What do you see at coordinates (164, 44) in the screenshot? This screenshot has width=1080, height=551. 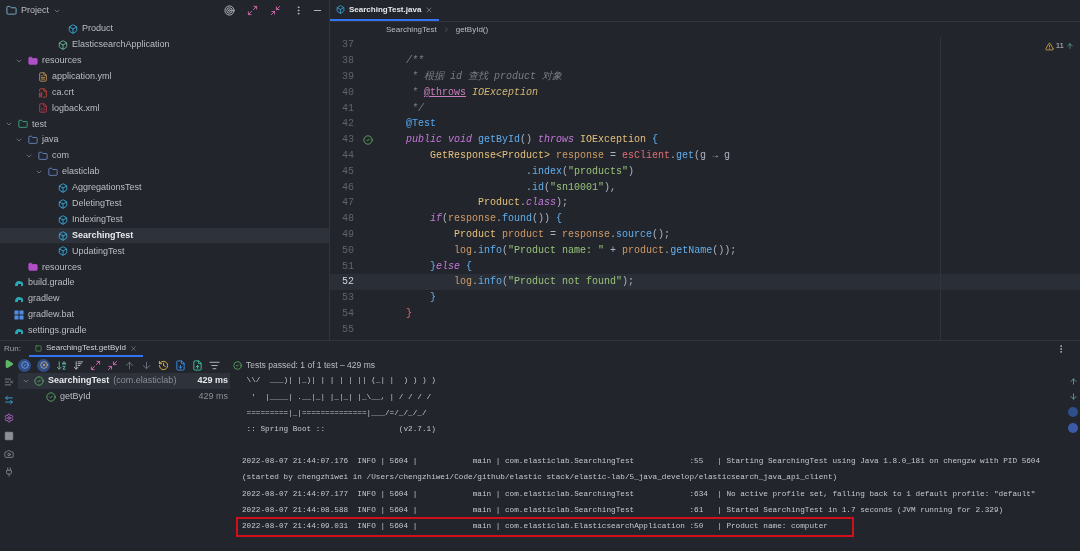 I see `tree-item: ElasticsearchApplication` at bounding box center [164, 44].